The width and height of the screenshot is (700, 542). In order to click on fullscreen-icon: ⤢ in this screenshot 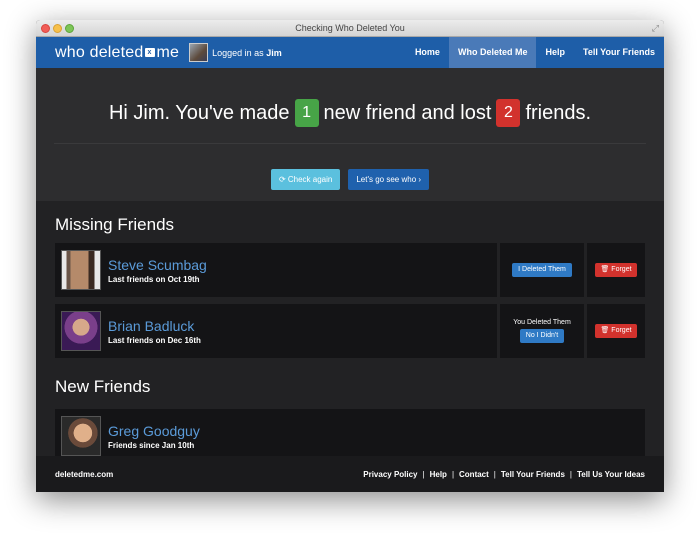, I will do `click(655, 28)`.